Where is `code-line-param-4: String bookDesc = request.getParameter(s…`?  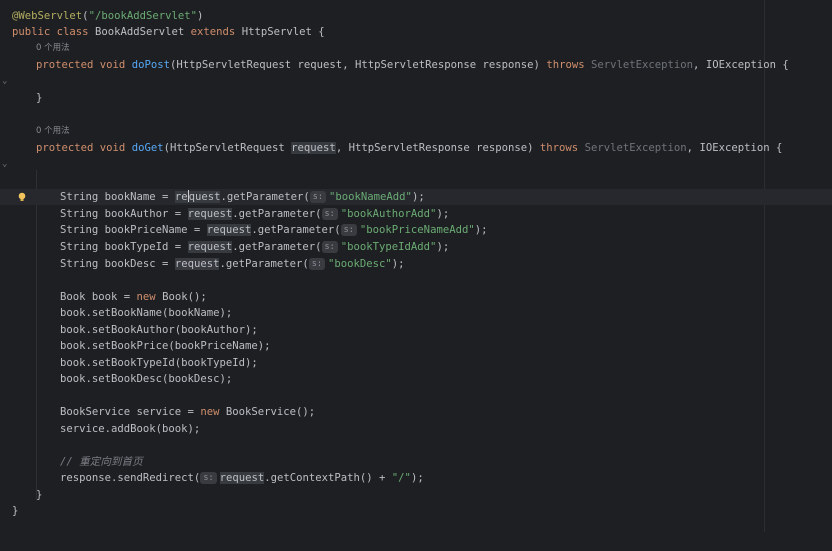
code-line-param-4: String bookDesc = request.getParameter(s… is located at coordinates (416, 264).